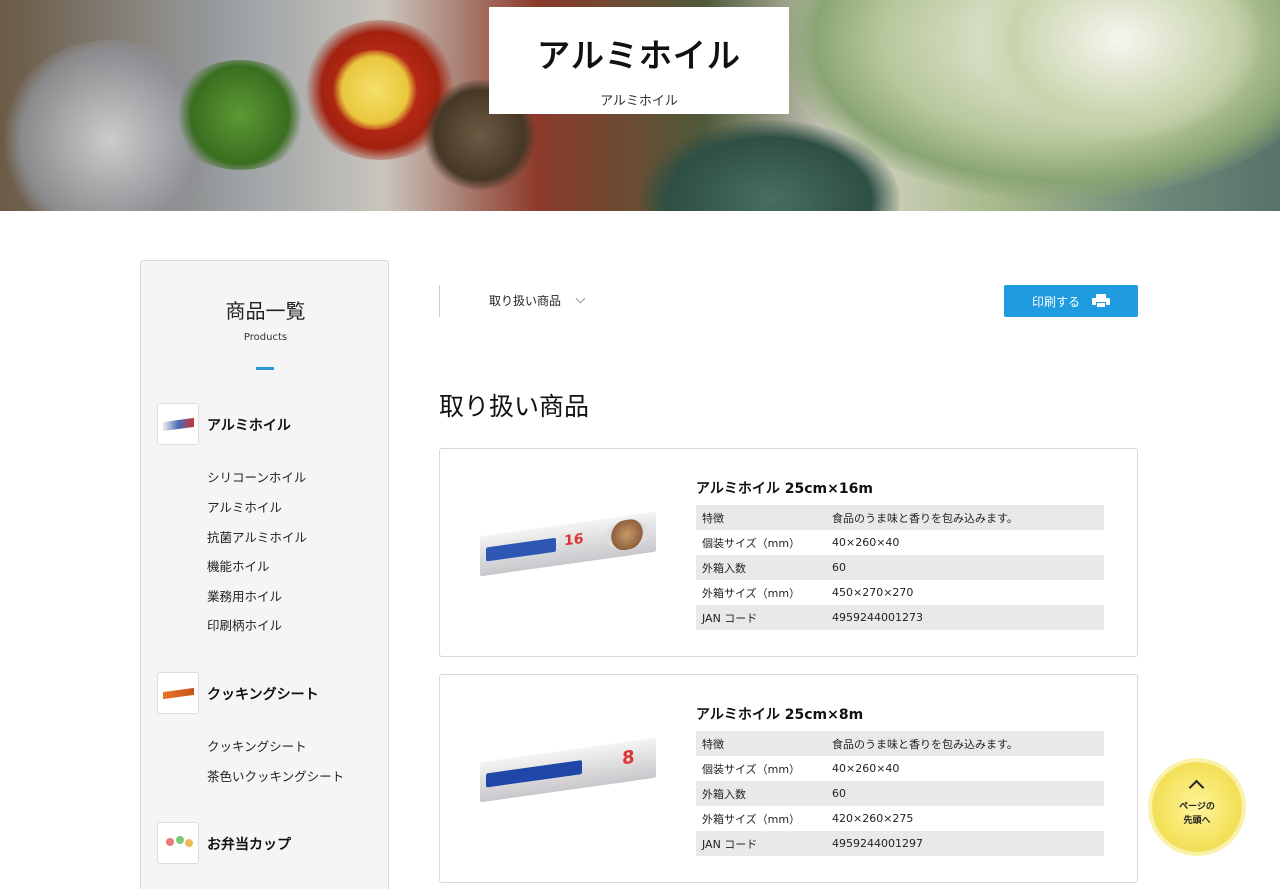  I want to click on product-name: アルミホイル 25cm×16m, so click(784, 489).